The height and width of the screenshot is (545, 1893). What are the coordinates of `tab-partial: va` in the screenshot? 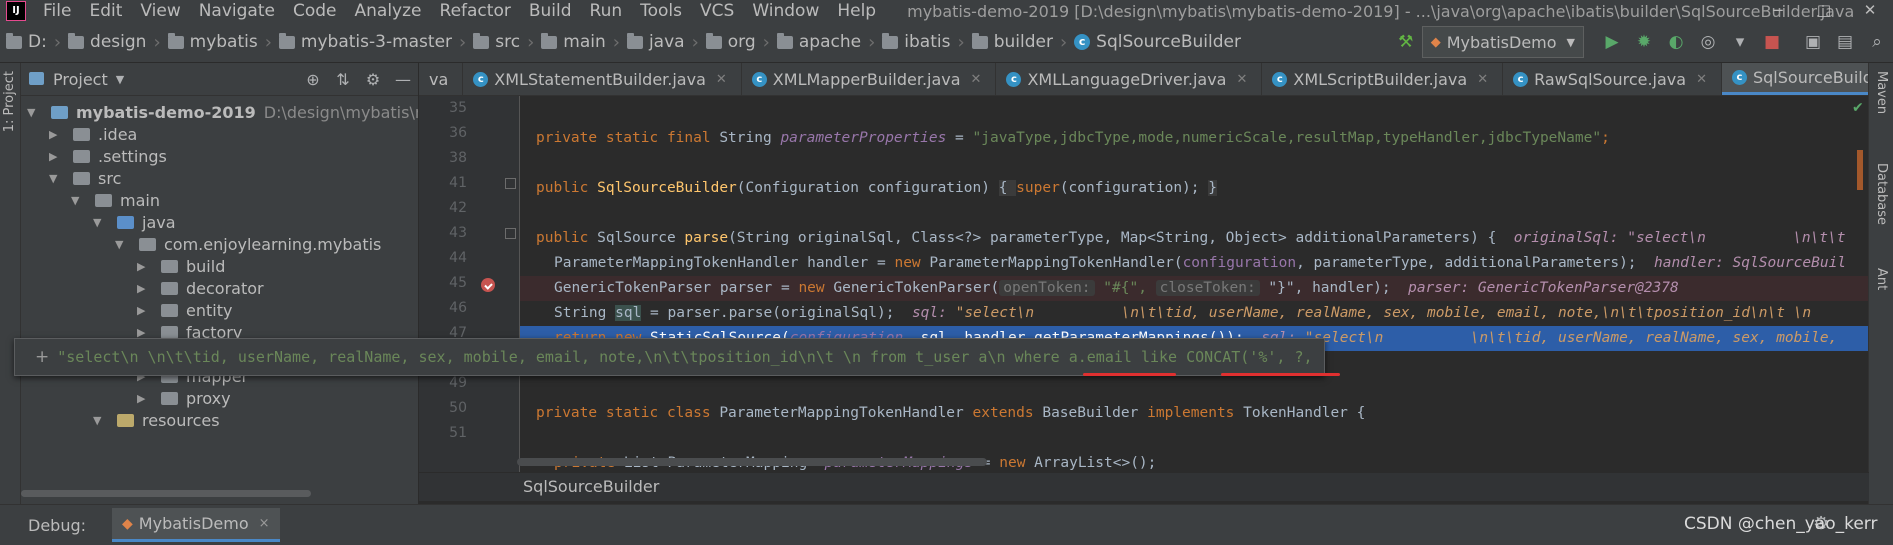 It's located at (441, 79).